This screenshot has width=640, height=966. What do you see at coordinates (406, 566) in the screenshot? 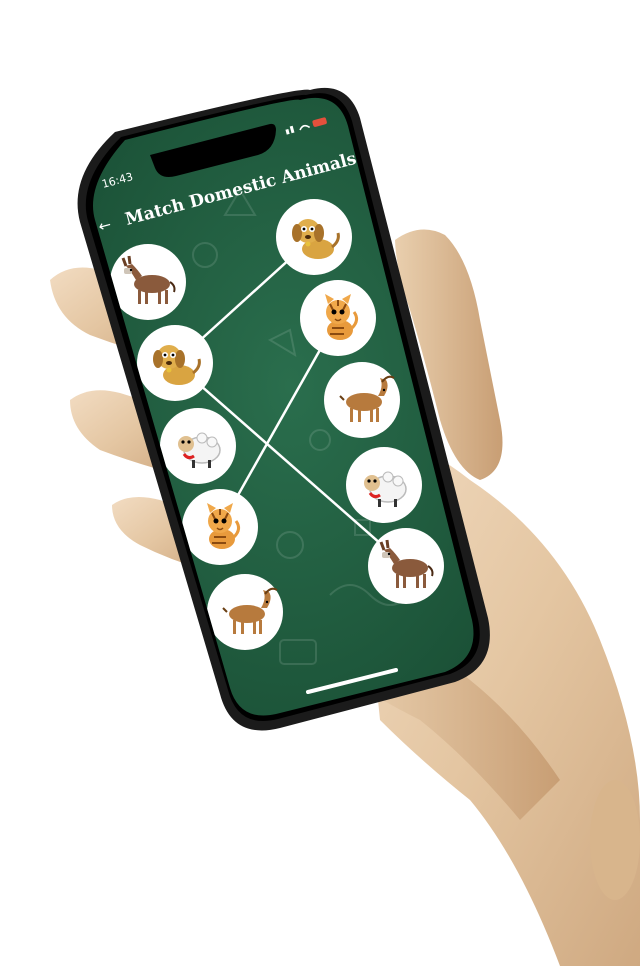
I see `right-card-donkey` at bounding box center [406, 566].